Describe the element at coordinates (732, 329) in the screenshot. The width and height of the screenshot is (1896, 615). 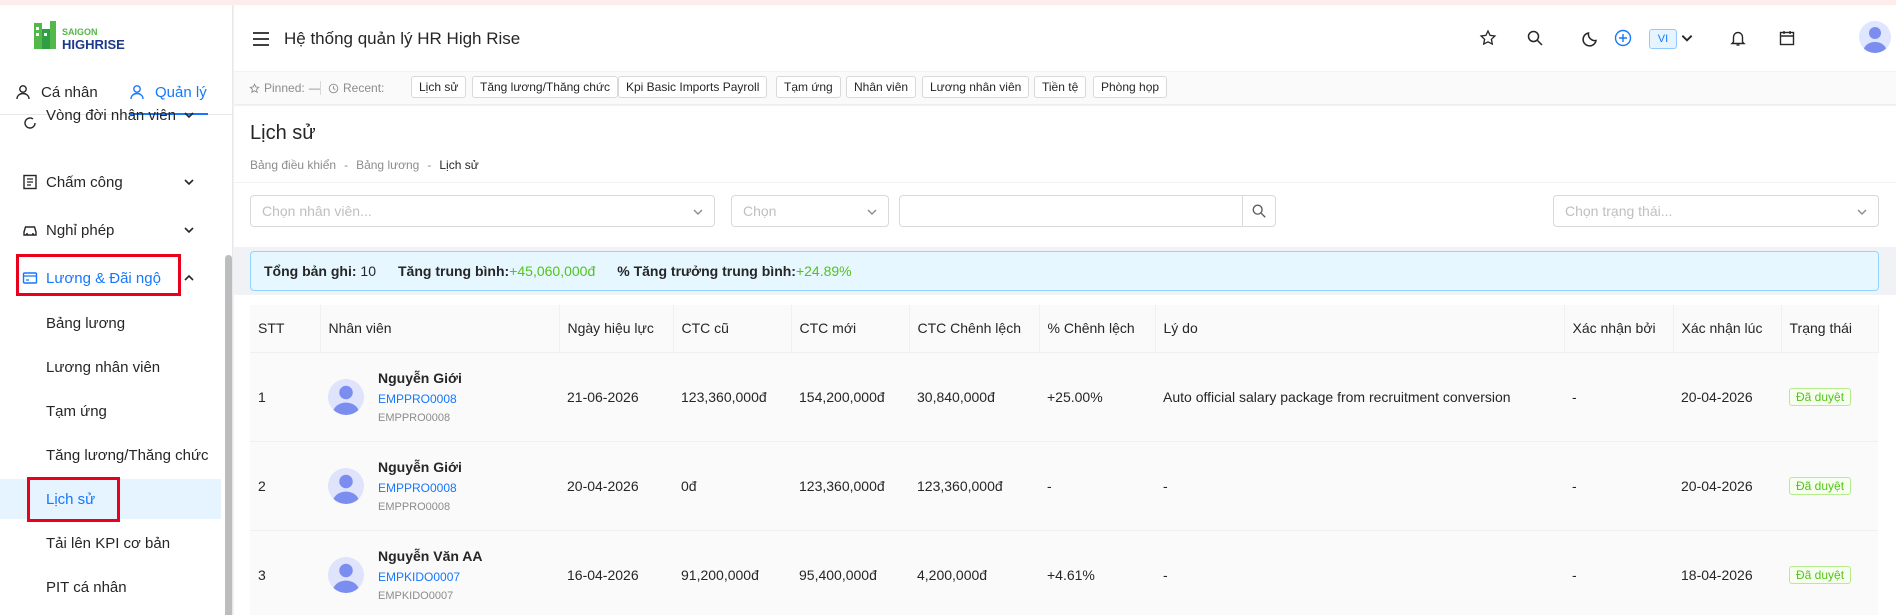
I see `col-old-ctc: CTC cũ` at that location.